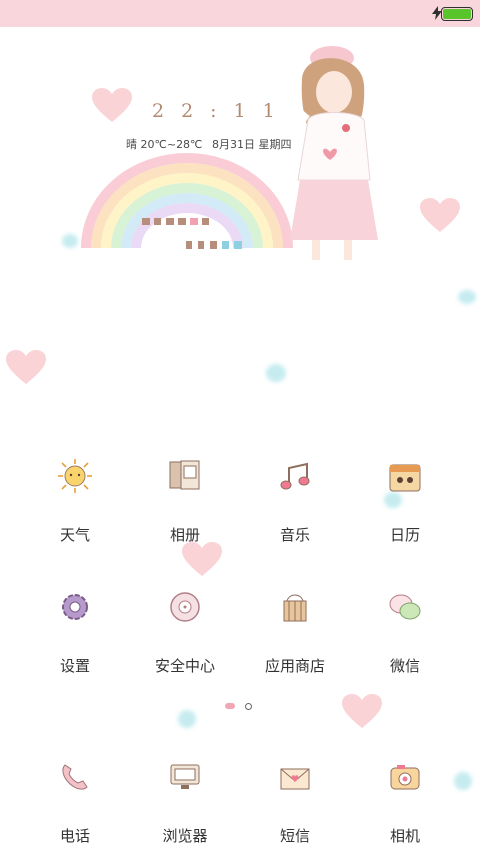  I want to click on app-security: 安全中心, so click(185, 639).